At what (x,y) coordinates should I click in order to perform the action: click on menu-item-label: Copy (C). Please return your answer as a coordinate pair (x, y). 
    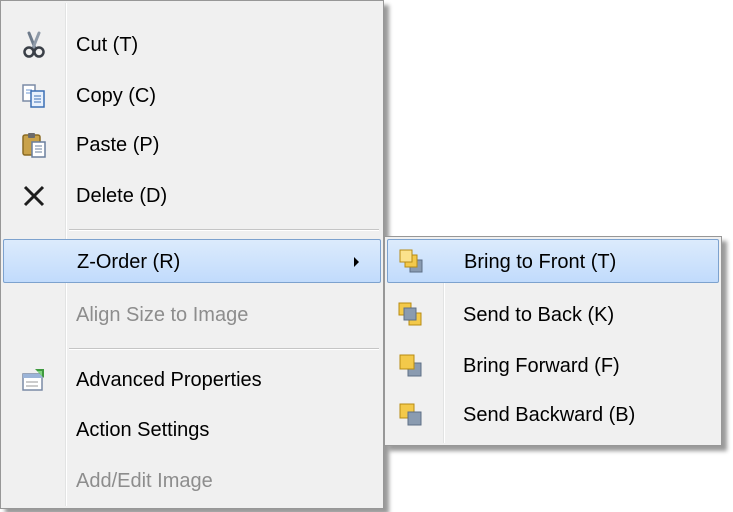
    Looking at the image, I should click on (116, 96).